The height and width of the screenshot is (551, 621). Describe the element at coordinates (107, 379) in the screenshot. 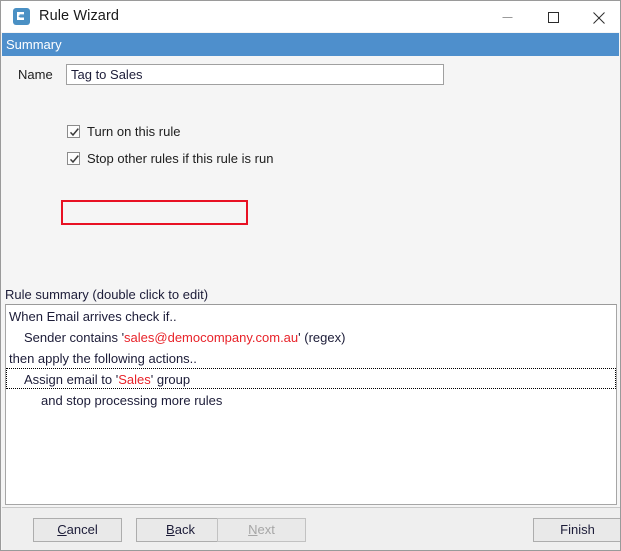

I see `rule-summary-row-text: Assign email to 'Sales' group` at that location.